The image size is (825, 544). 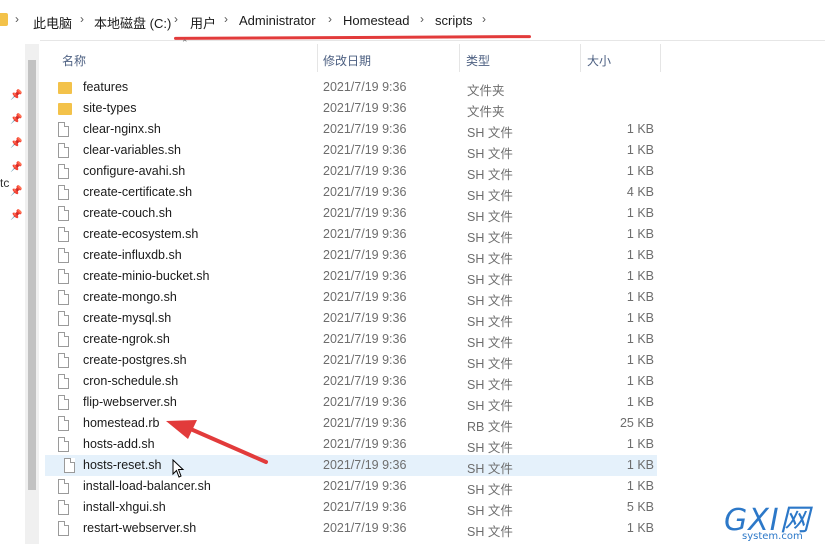 What do you see at coordinates (277, 20) in the screenshot?
I see `breadcrumb-administrator: Administrator` at bounding box center [277, 20].